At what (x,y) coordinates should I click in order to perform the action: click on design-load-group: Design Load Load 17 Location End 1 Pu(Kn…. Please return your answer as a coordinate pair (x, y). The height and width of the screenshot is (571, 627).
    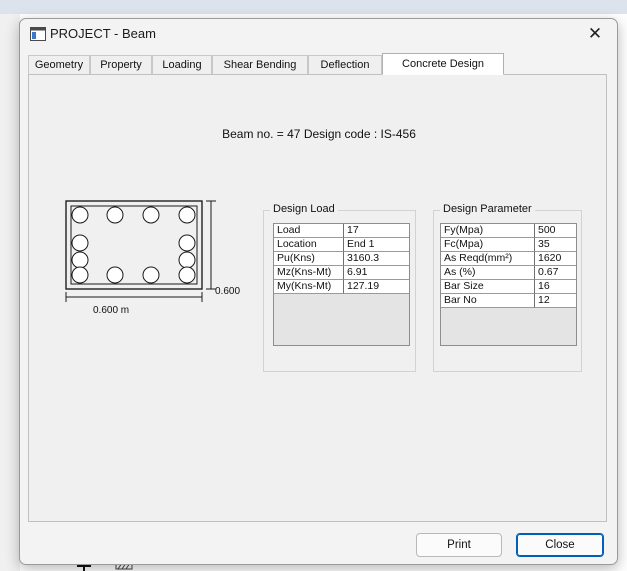
    Looking at the image, I should click on (339, 287).